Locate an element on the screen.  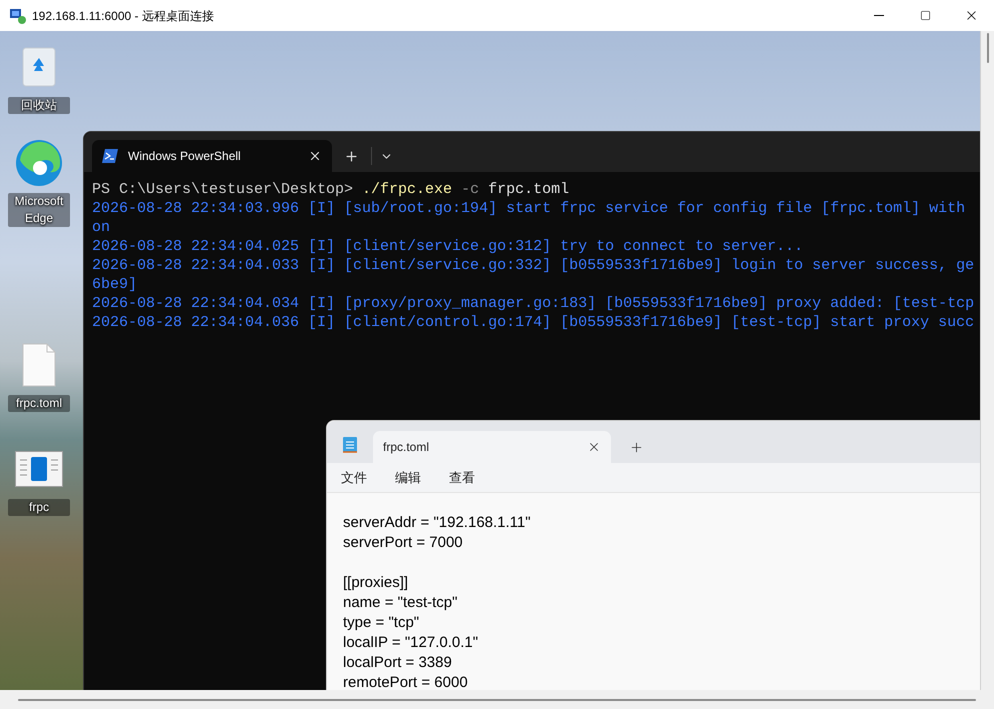
file-icon is located at coordinates (39, 365).